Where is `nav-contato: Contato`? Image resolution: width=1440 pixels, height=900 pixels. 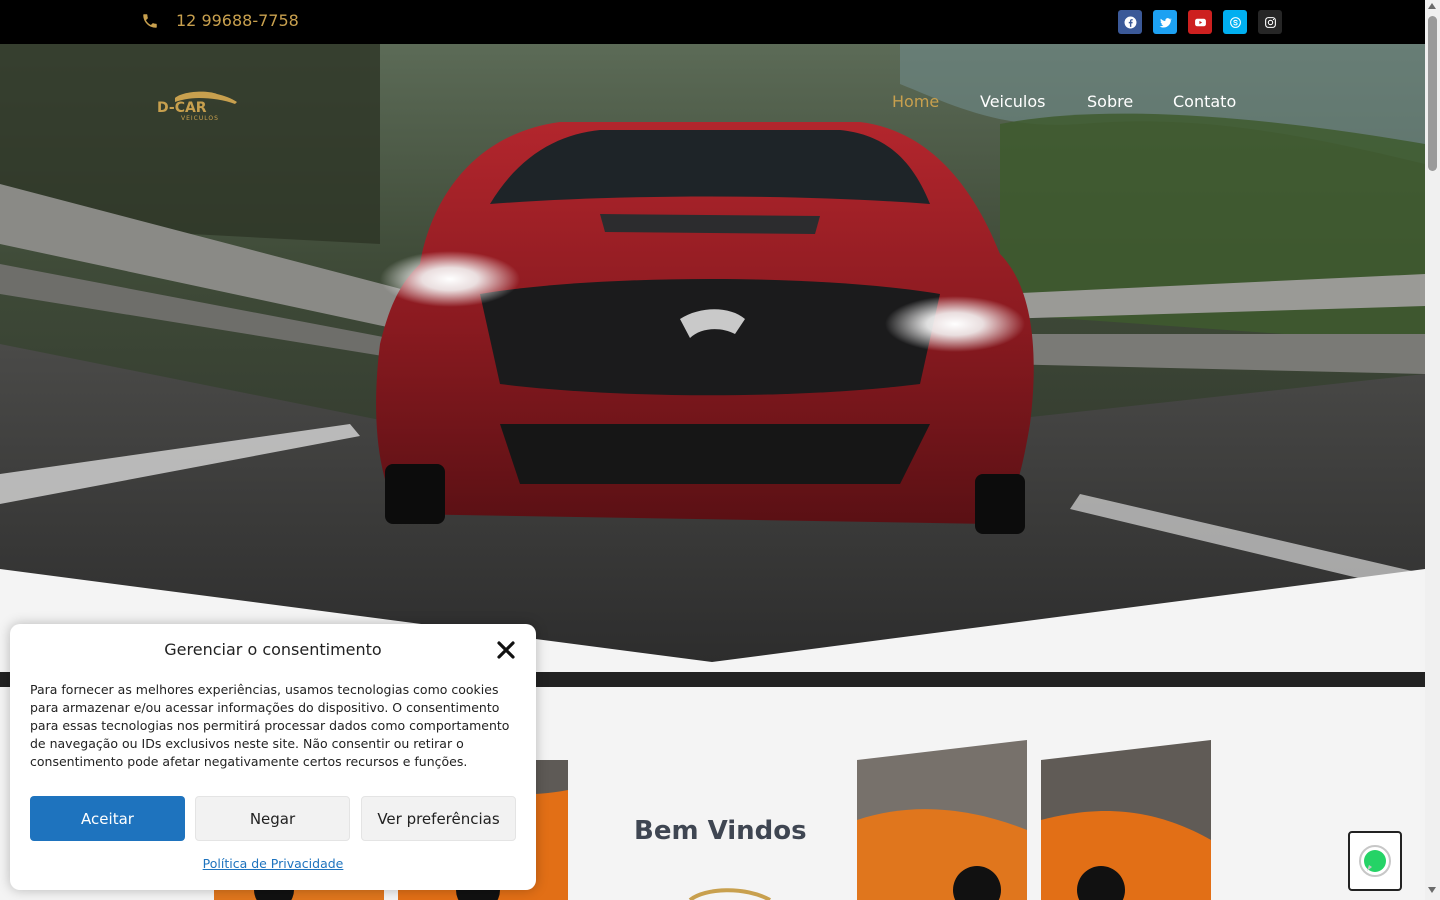 nav-contato: Contato is located at coordinates (1204, 101).